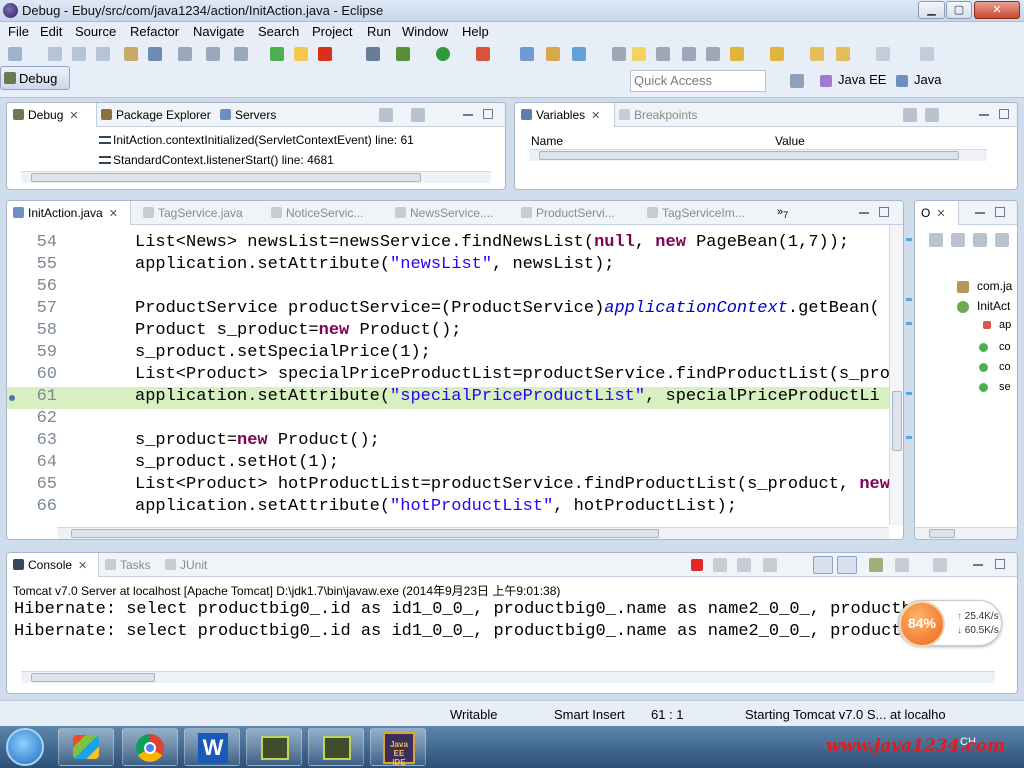 The image size is (1024, 768). What do you see at coordinates (619, 54) in the screenshot?
I see `search-icon` at bounding box center [619, 54].